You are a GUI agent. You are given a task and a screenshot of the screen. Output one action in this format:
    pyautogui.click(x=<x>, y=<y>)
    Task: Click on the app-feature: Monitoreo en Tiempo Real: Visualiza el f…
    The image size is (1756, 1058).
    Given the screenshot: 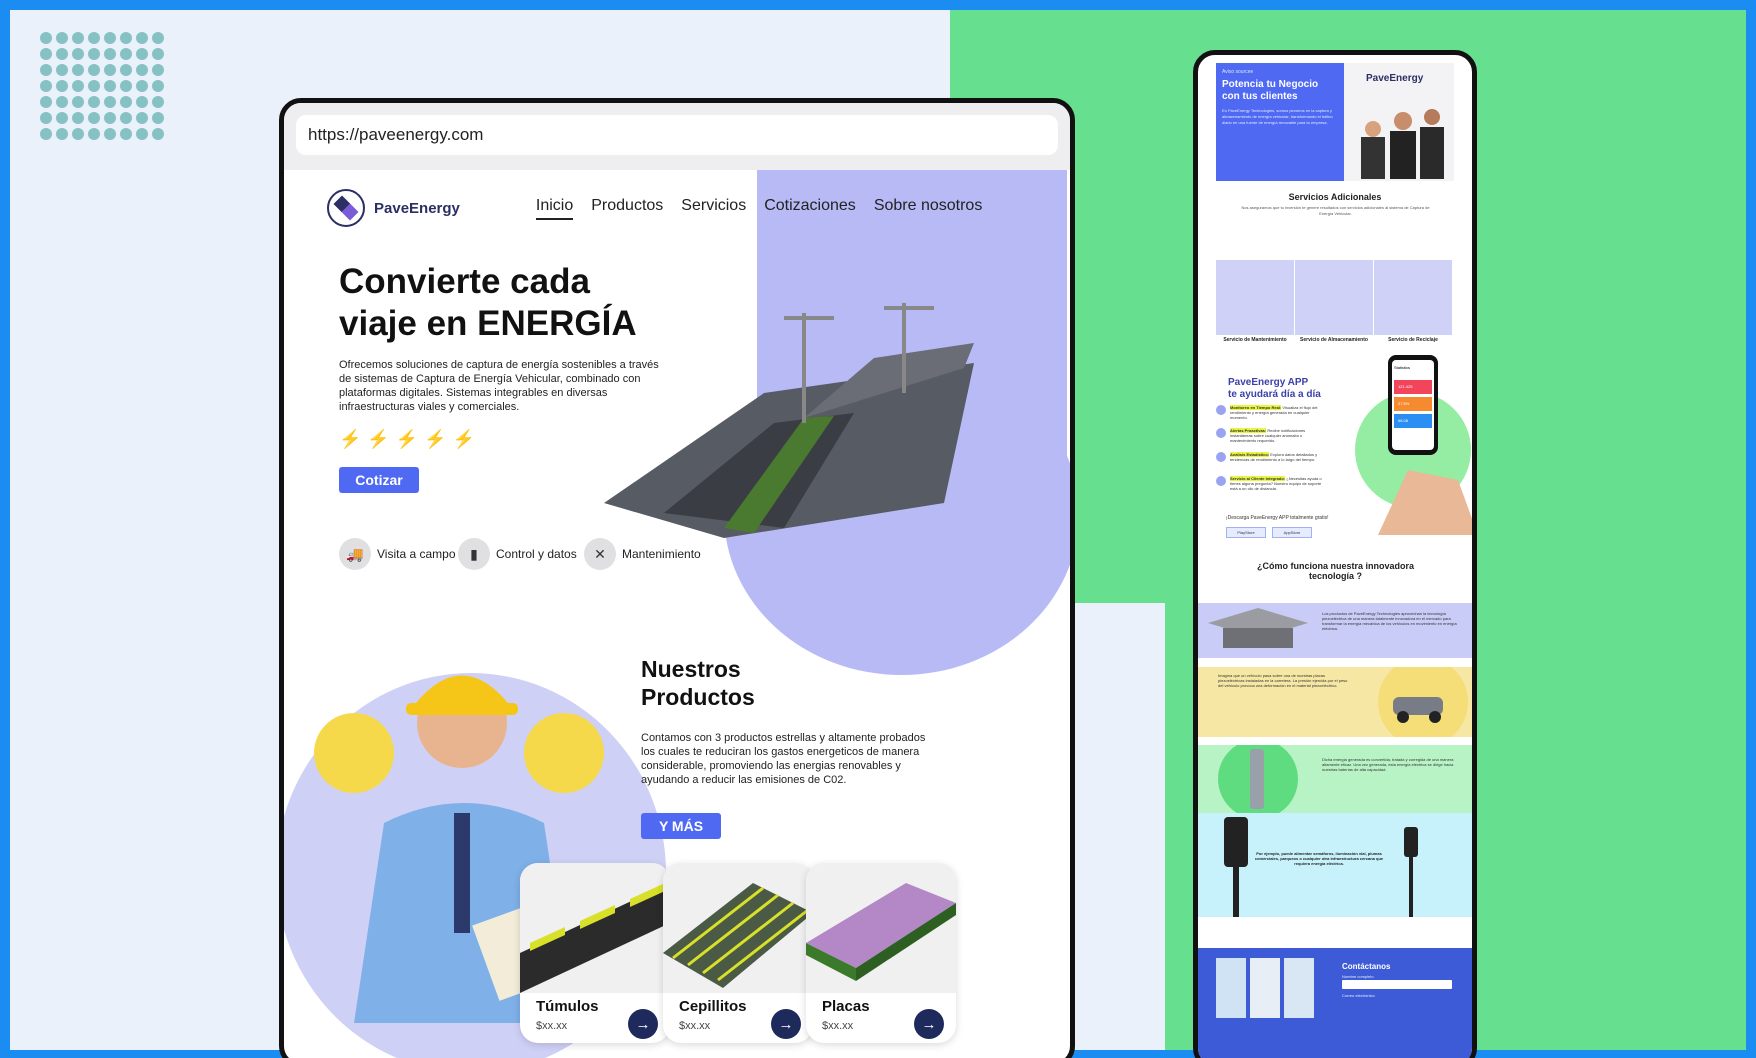 What is the action you would take?
    pyautogui.click(x=1271, y=412)
    